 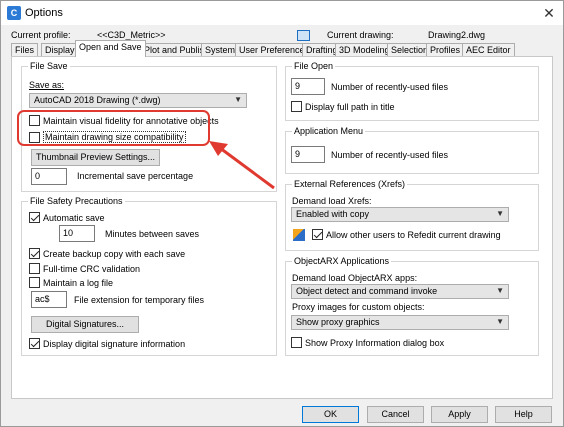 I want to click on tab-aec-editor: AEC Editor, so click(x=488, y=50).